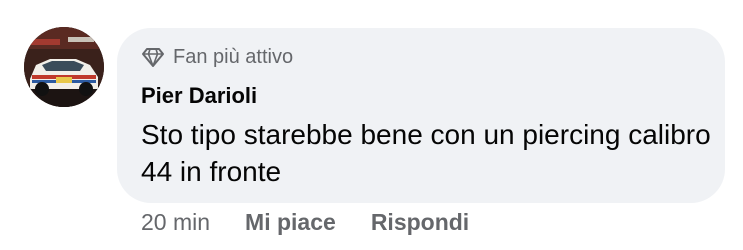  I want to click on timestamp: 20 min, so click(175, 222).